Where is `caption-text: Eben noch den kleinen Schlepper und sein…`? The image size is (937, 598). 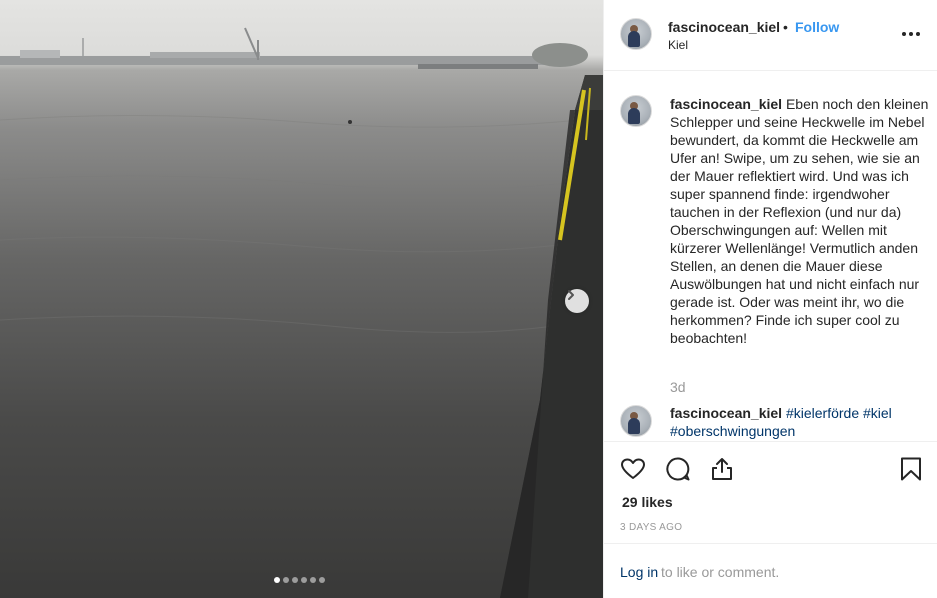
caption-text: Eben noch den kleinen Schlepper und sein… is located at coordinates (799, 221).